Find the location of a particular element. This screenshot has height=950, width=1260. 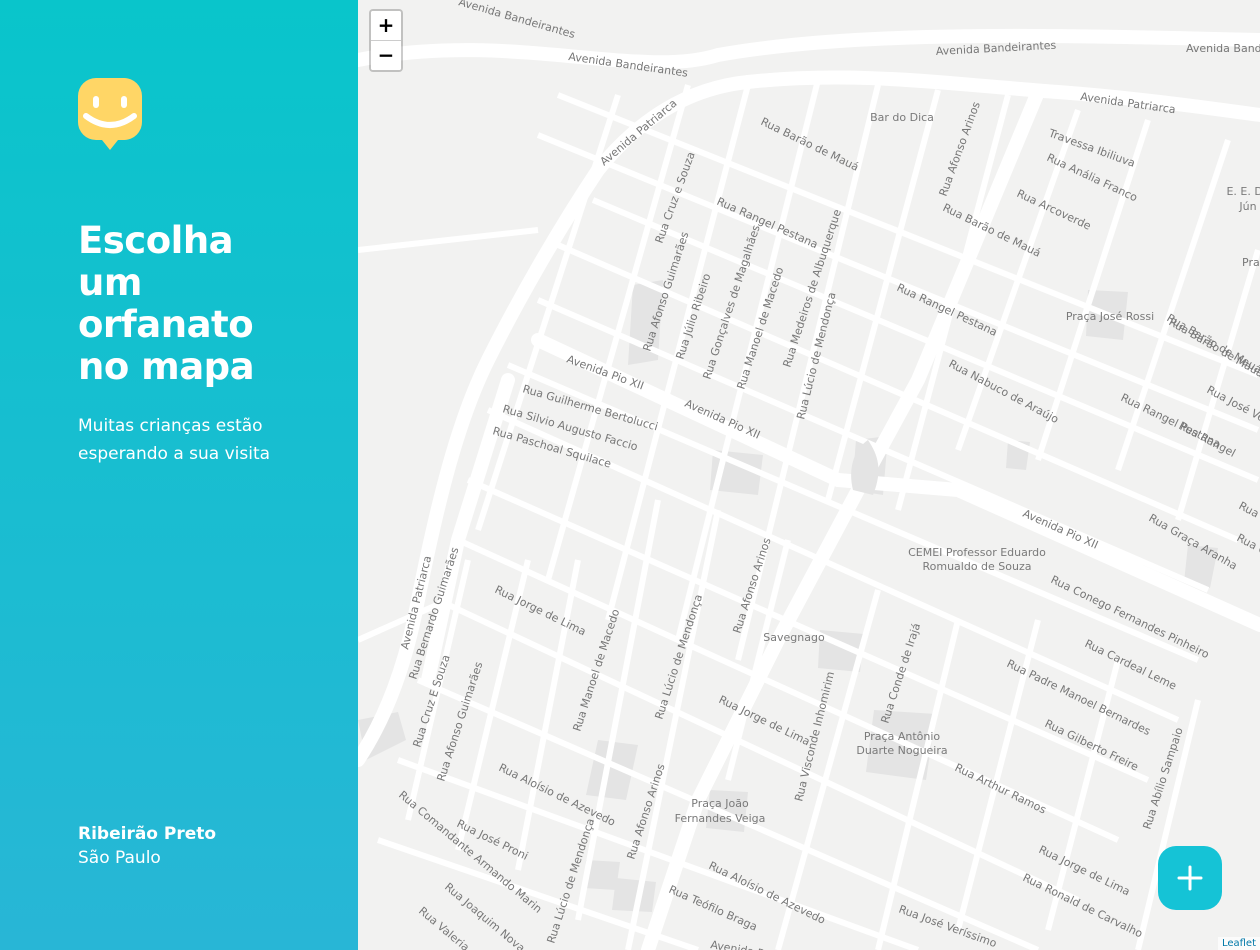

smiley-pin-icon is located at coordinates (110, 114).